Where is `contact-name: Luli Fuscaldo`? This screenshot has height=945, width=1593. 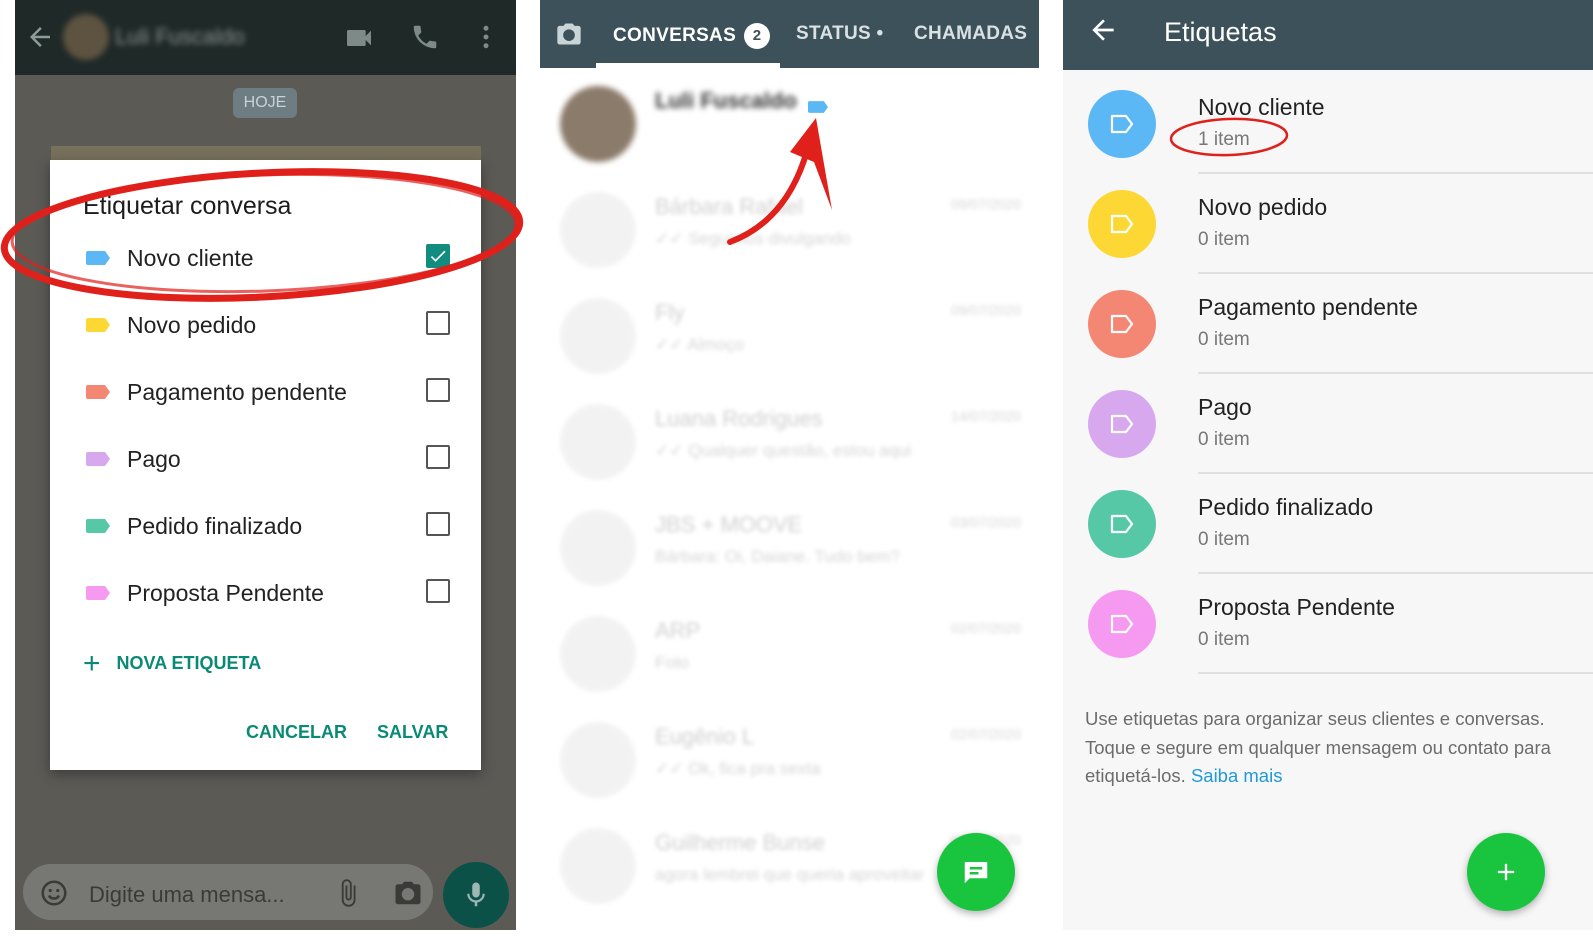 contact-name: Luli Fuscaldo is located at coordinates (180, 37).